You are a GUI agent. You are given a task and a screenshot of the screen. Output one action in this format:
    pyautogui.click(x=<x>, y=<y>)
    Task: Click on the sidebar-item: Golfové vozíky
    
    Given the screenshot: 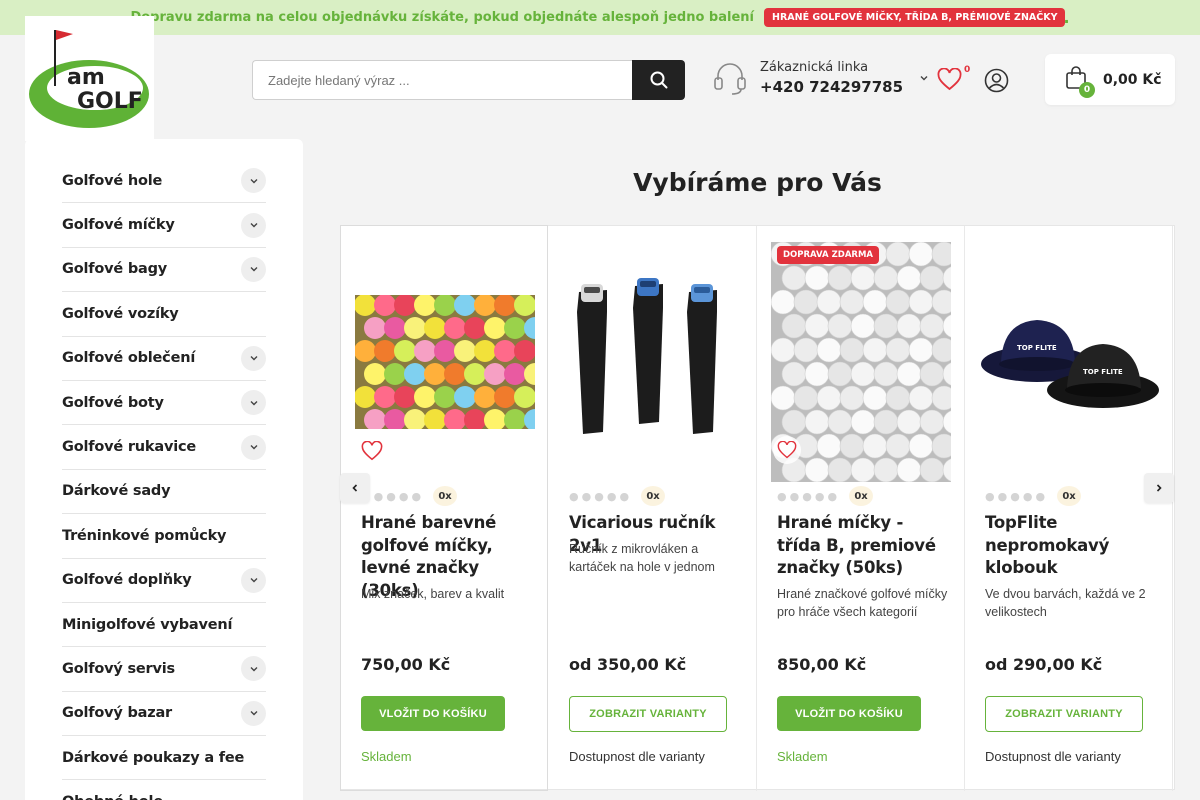 What is the action you would take?
    pyautogui.click(x=164, y=314)
    